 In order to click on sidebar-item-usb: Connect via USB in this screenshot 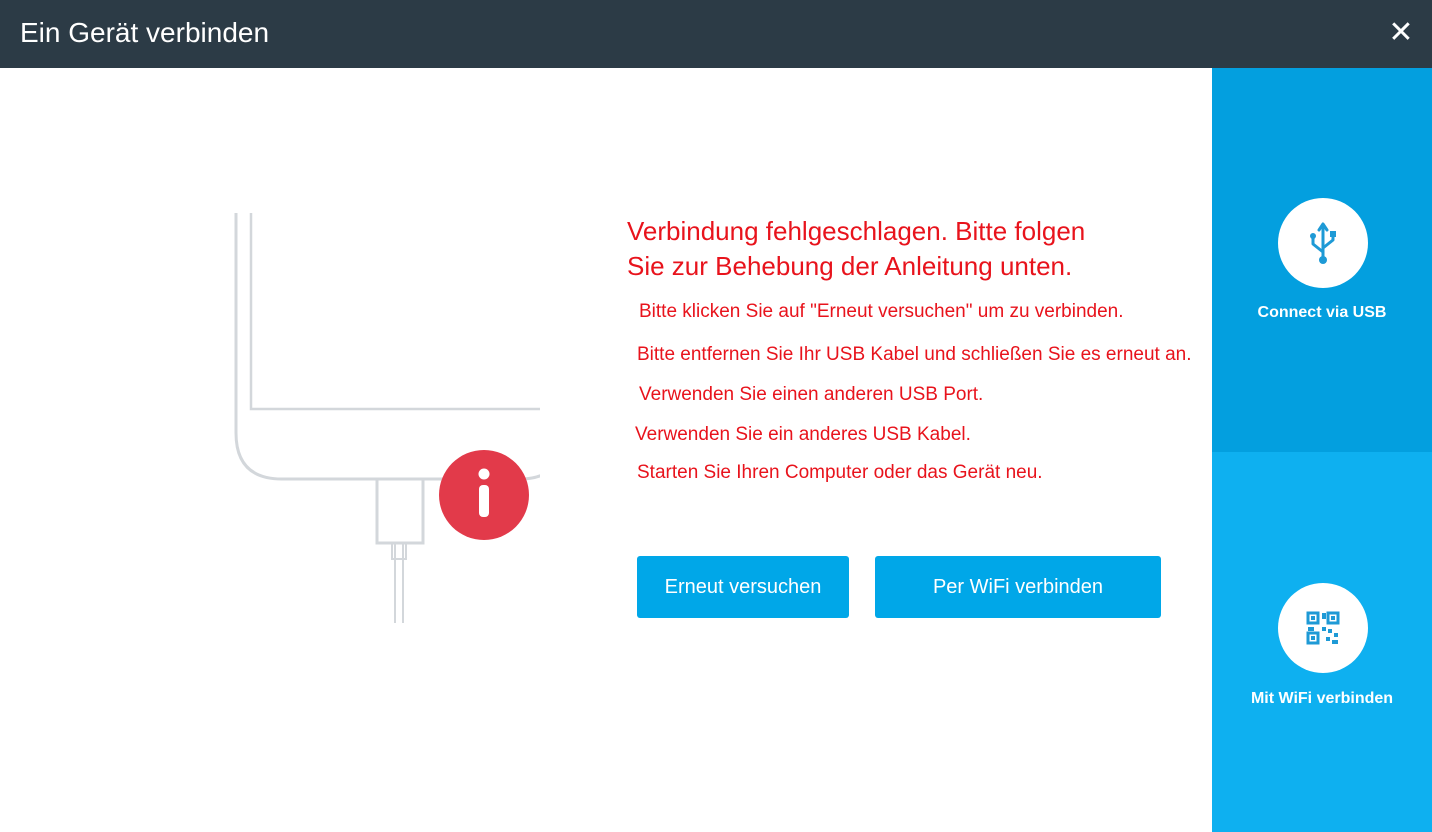, I will do `click(1322, 260)`.